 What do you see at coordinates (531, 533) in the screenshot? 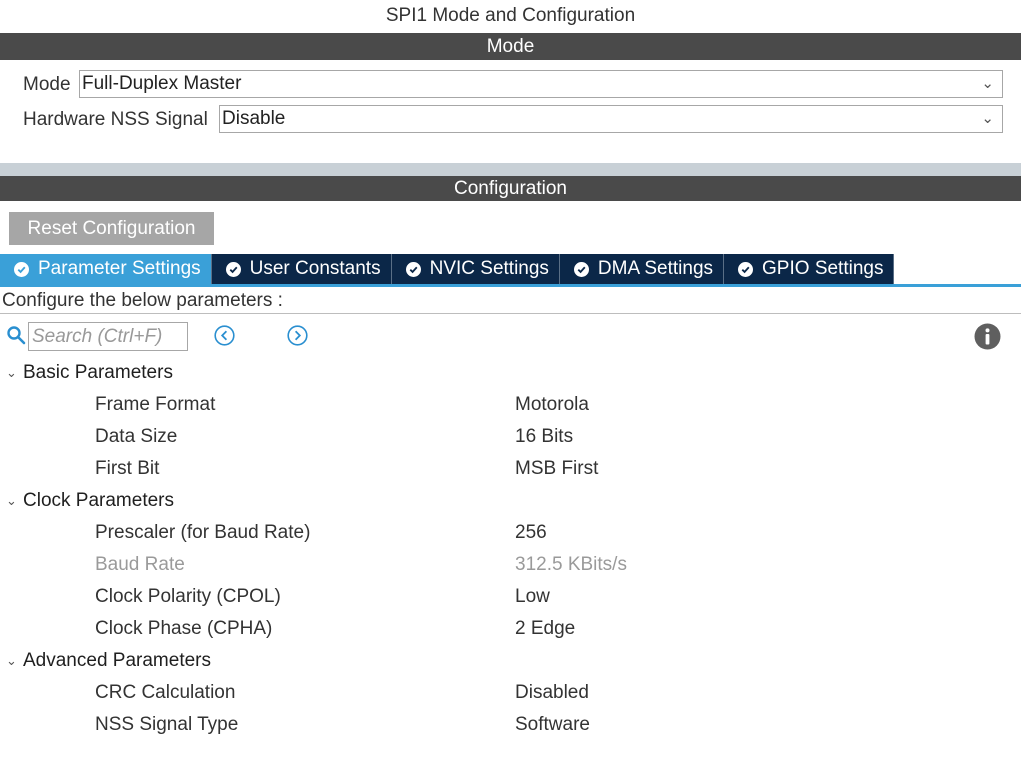
I see `param-value: 256` at bounding box center [531, 533].